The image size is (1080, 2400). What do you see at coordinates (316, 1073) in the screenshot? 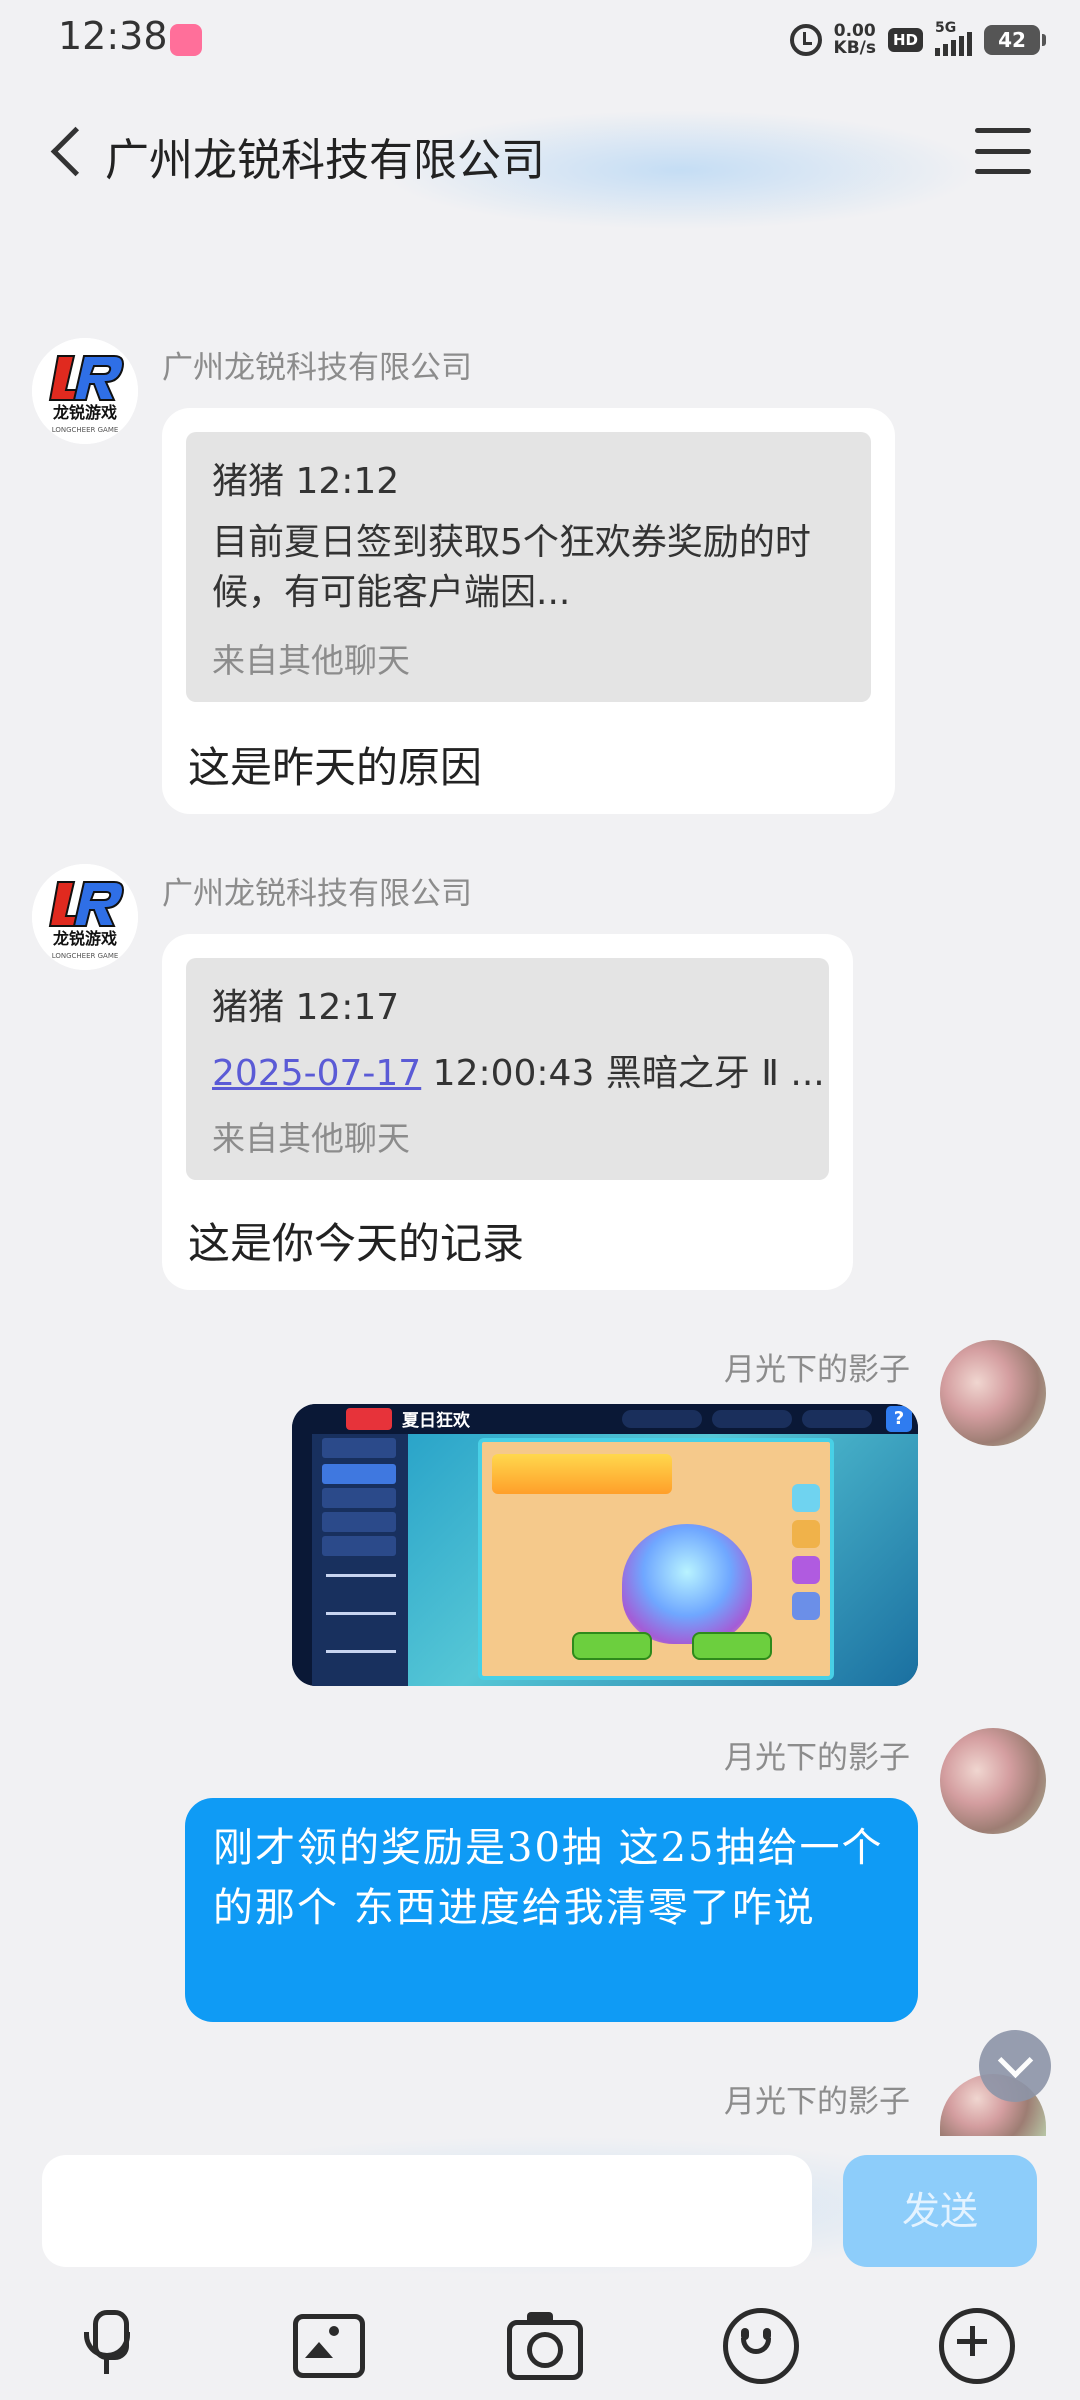
I see `date-link: 2025-07-17` at bounding box center [316, 1073].